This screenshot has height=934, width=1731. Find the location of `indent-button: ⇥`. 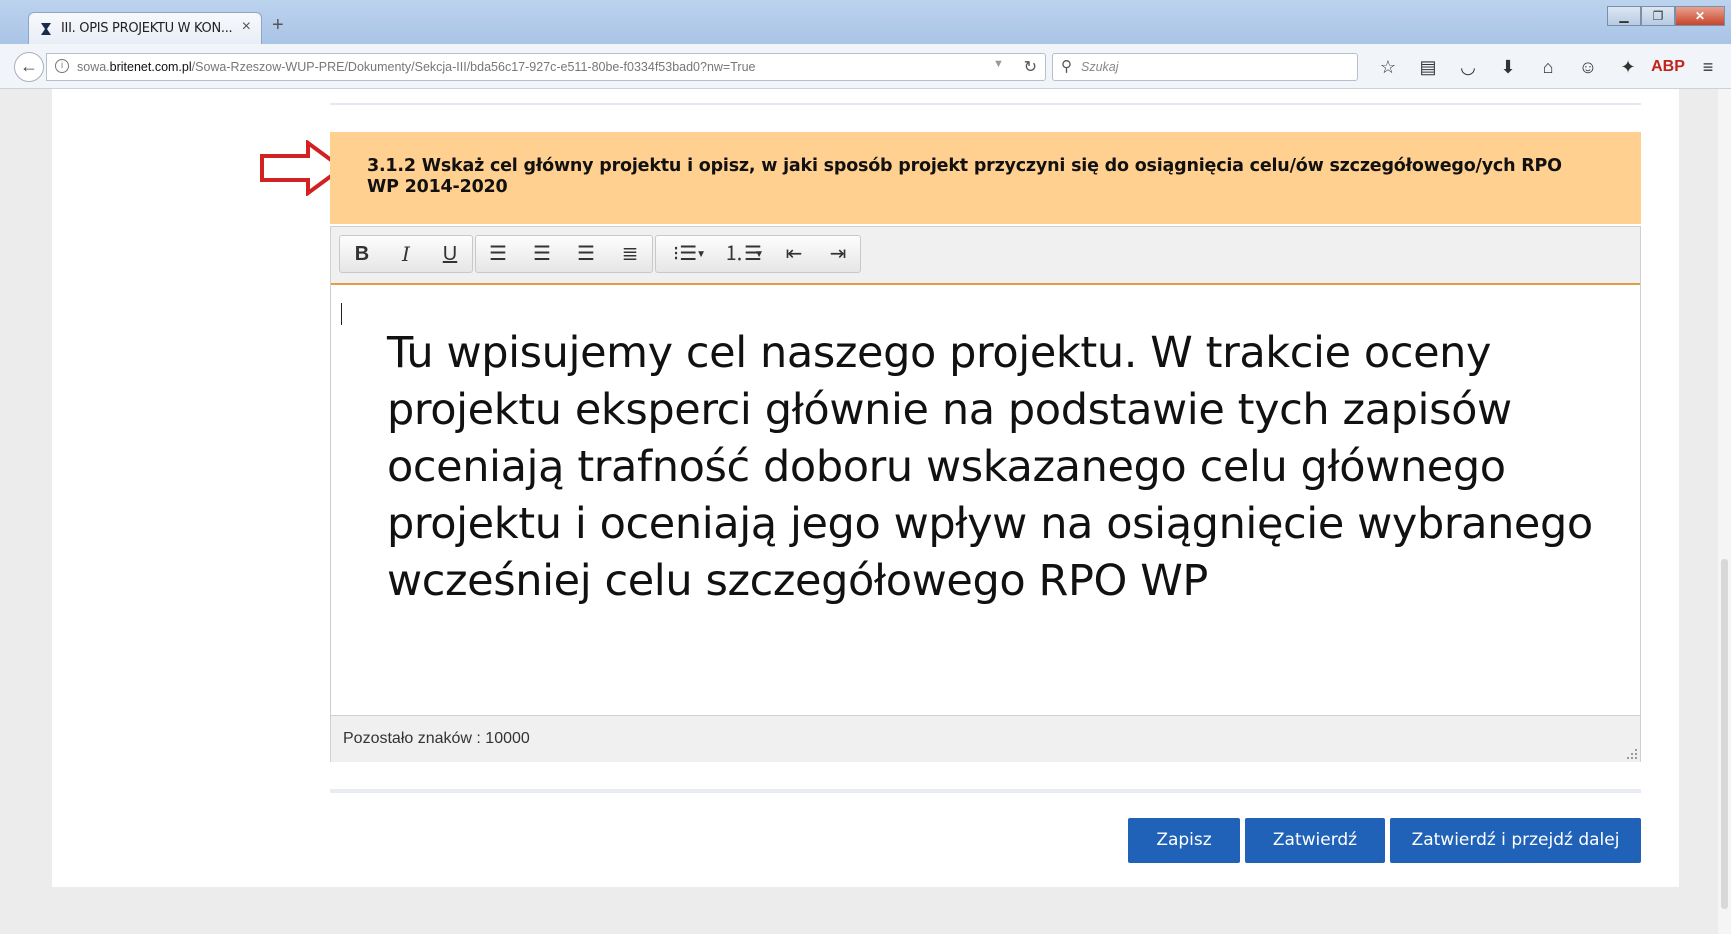

indent-button: ⇥ is located at coordinates (838, 254).